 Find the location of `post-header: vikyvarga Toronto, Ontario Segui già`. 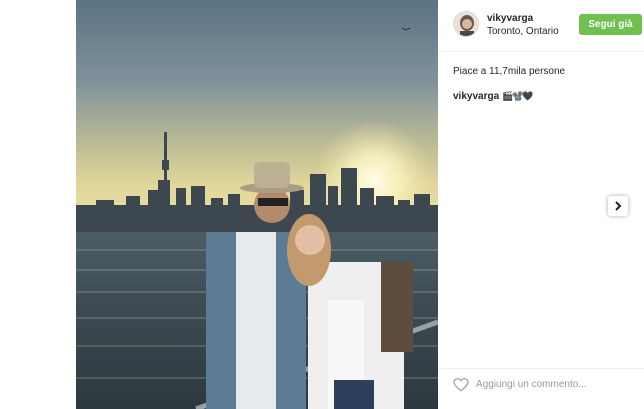

post-header: vikyvarga Toronto, Ontario Segui già is located at coordinates (541, 26).